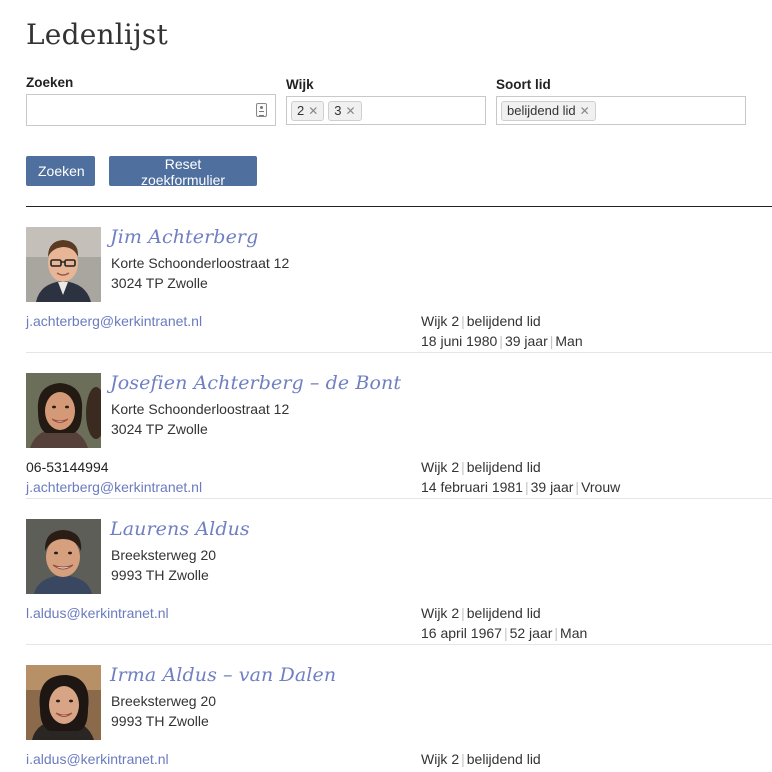 Image resolution: width=772 pixels, height=772 pixels. What do you see at coordinates (301, 110) in the screenshot?
I see `wijk-chip-label: 2` at bounding box center [301, 110].